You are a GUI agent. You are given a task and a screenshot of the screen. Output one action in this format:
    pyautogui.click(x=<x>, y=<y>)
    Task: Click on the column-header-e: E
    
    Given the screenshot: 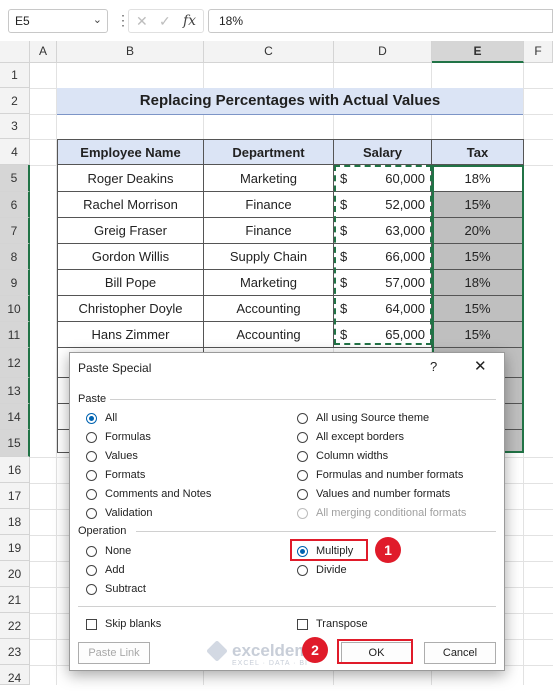 What is the action you would take?
    pyautogui.click(x=478, y=52)
    